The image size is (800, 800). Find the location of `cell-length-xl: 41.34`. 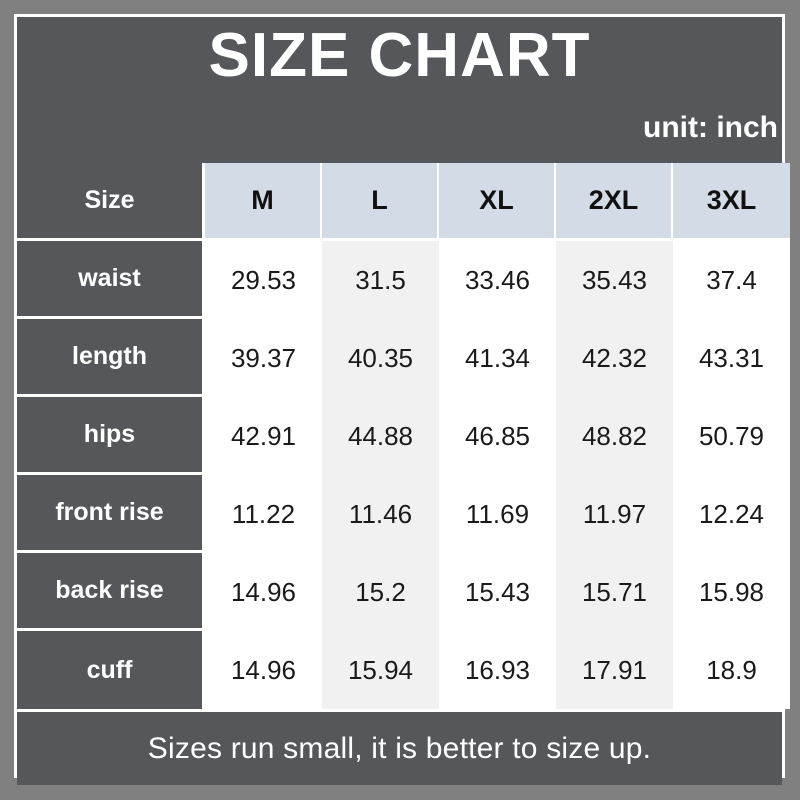

cell-length-xl: 41.34 is located at coordinates (497, 358).